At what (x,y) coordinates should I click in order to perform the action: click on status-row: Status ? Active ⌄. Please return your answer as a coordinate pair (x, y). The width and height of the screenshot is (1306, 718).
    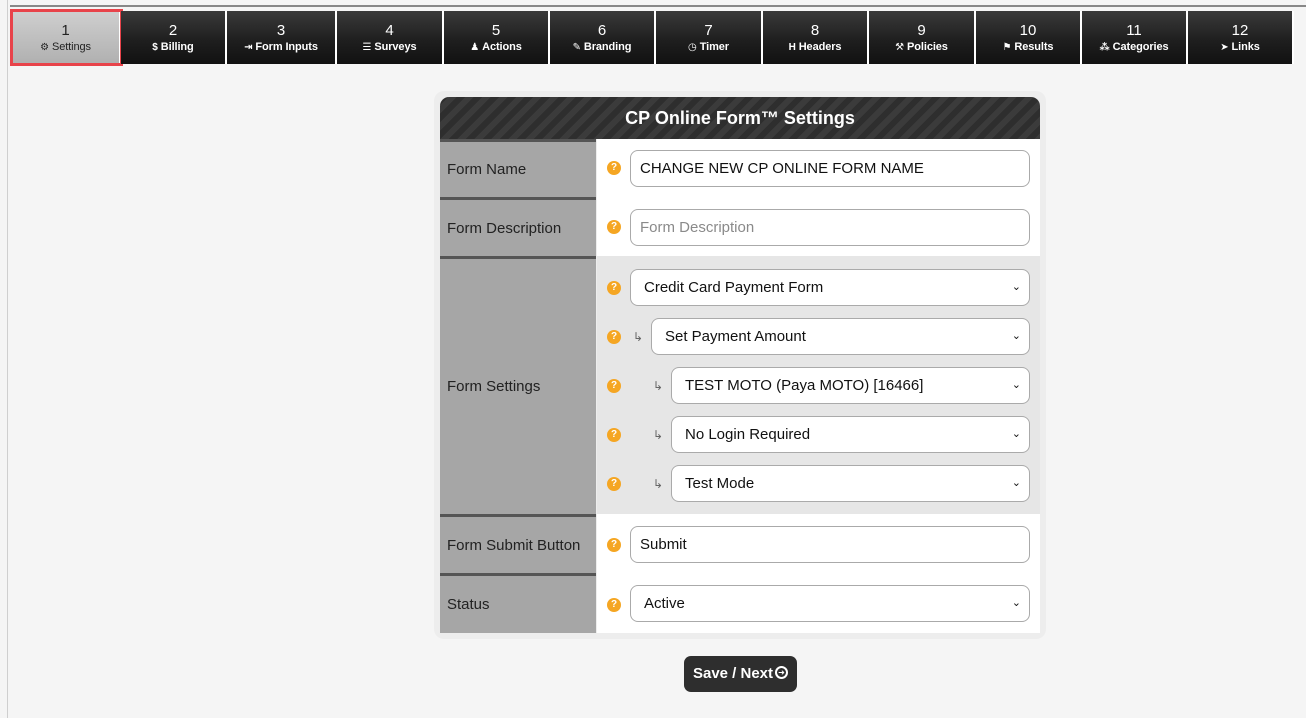
    Looking at the image, I should click on (740, 603).